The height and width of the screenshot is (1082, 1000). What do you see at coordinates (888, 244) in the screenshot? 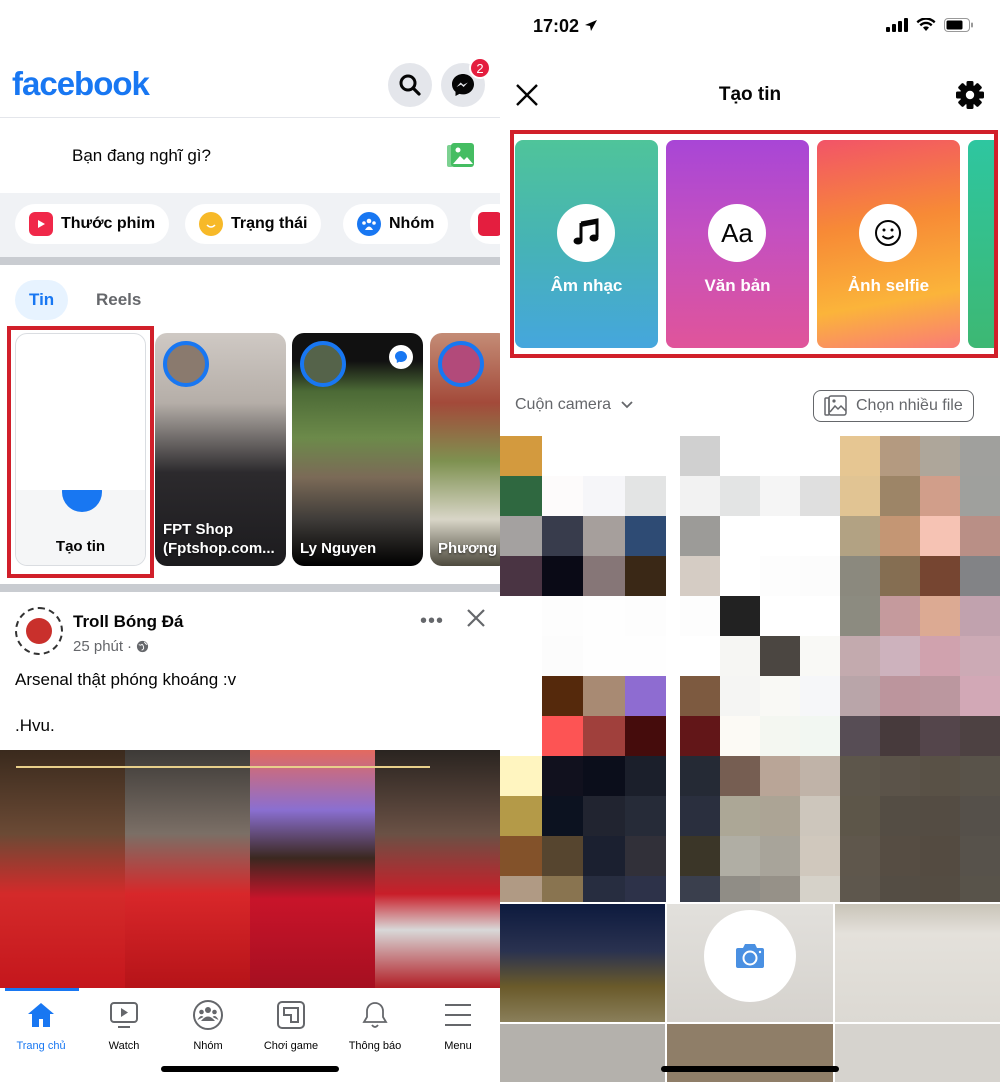
I see `story-type-selfie: Ảnh selfie` at bounding box center [888, 244].